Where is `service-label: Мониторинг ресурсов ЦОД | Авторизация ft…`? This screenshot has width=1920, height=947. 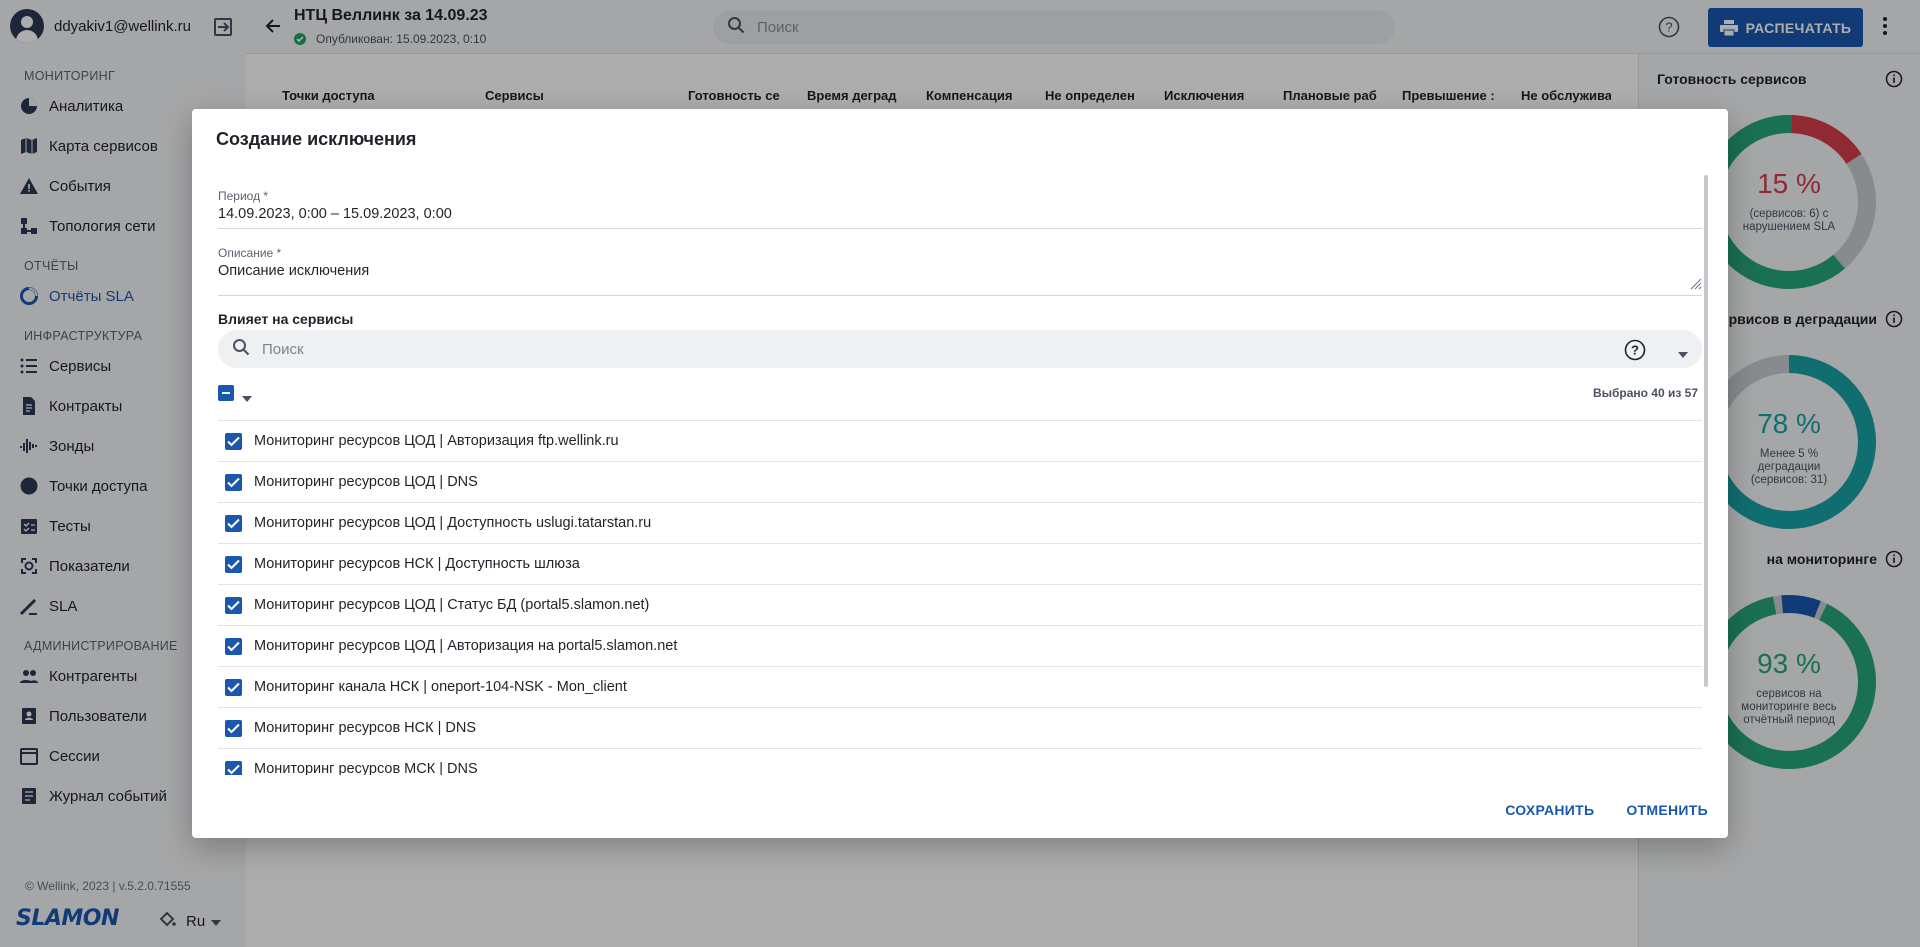
service-label: Мониторинг ресурсов ЦОД | Авторизация ft… is located at coordinates (436, 441).